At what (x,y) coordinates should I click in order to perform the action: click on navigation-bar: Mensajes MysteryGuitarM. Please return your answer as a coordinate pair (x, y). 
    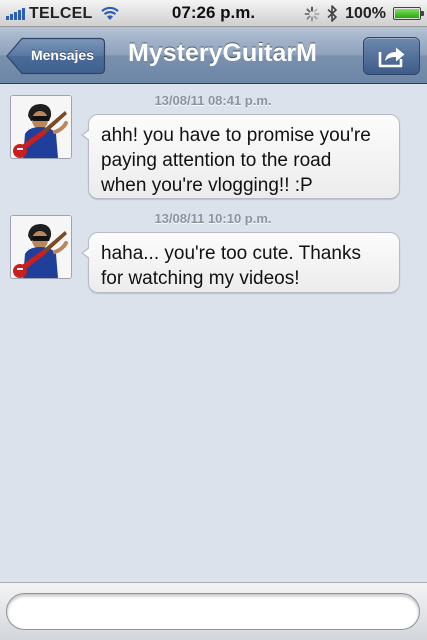
    Looking at the image, I should click on (213, 55).